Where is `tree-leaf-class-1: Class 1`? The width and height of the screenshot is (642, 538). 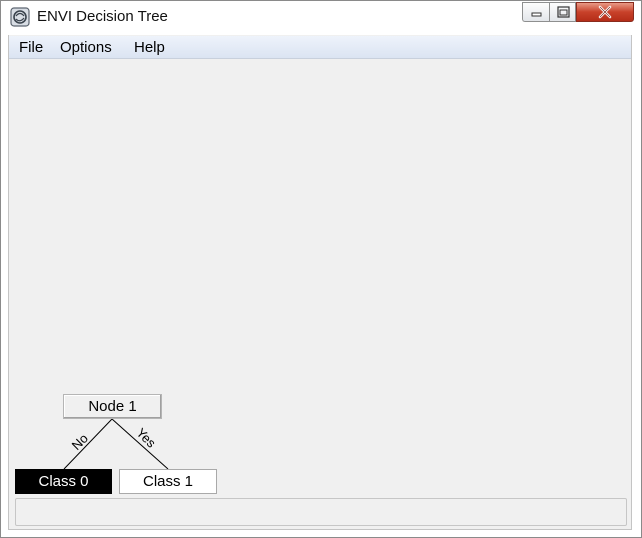
tree-leaf-class-1: Class 1 is located at coordinates (168, 481).